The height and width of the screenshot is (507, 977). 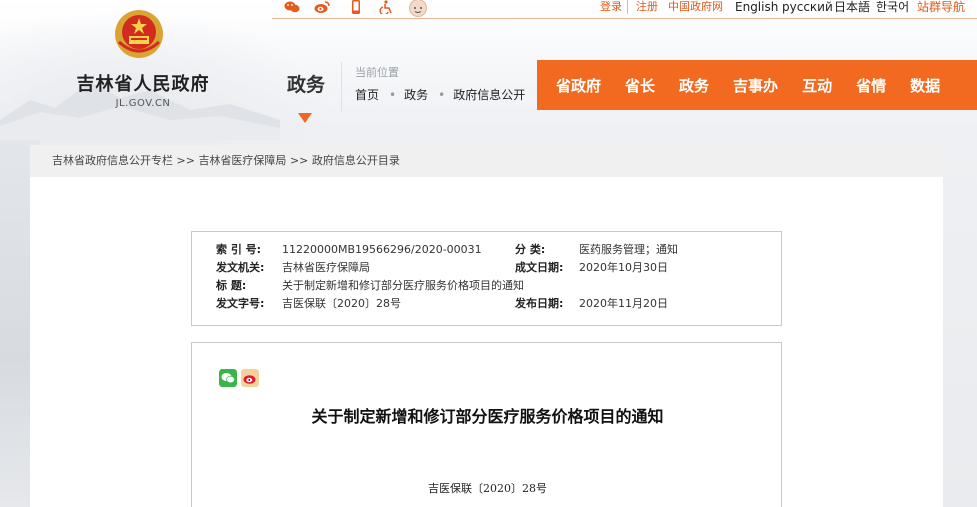 I want to click on top-bar-underline, so click(x=624, y=18).